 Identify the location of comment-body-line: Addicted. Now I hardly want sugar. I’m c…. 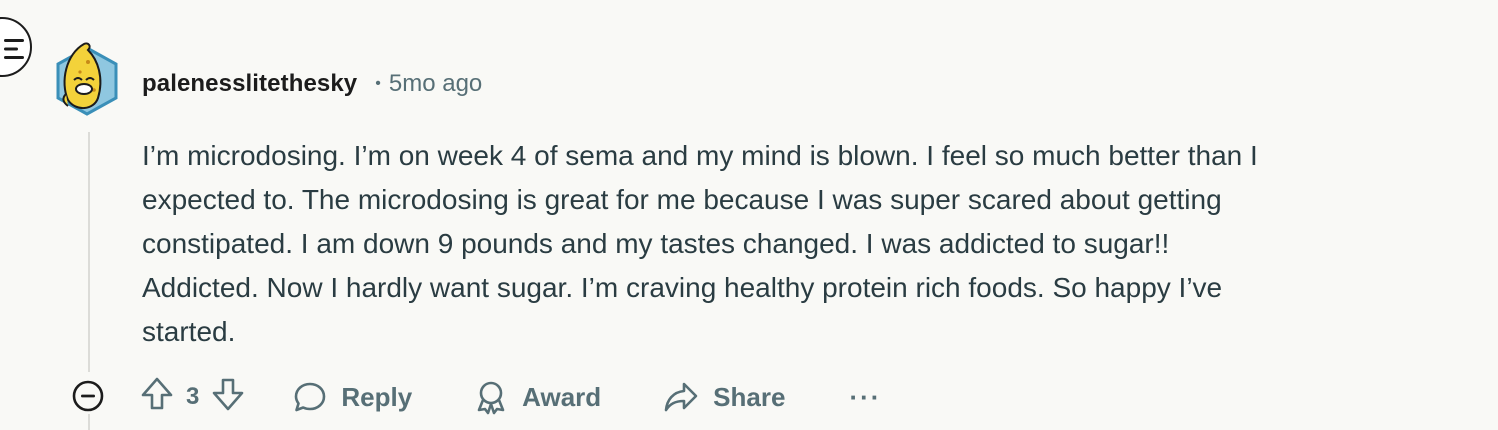
(682, 287).